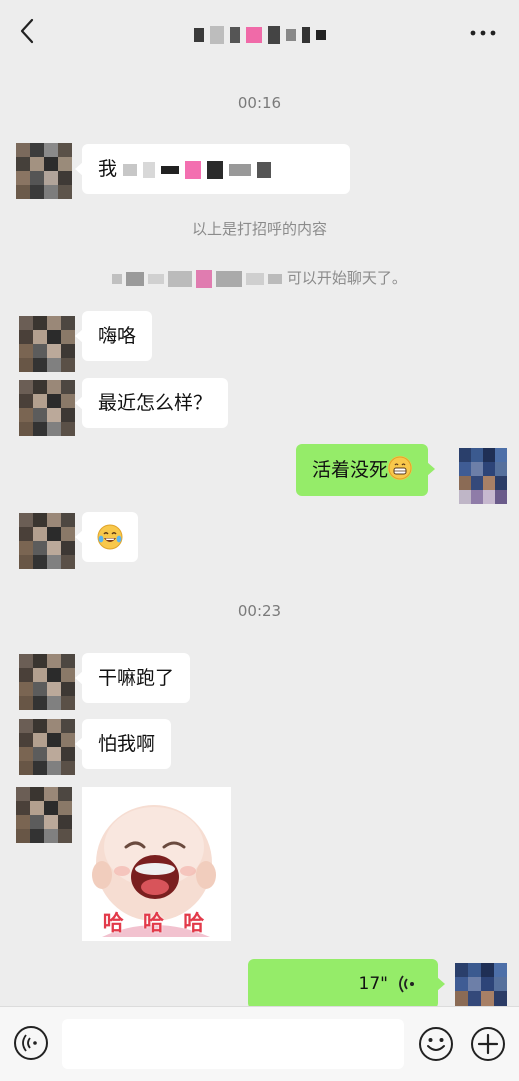  I want to click on message-text: 我, so click(108, 169).